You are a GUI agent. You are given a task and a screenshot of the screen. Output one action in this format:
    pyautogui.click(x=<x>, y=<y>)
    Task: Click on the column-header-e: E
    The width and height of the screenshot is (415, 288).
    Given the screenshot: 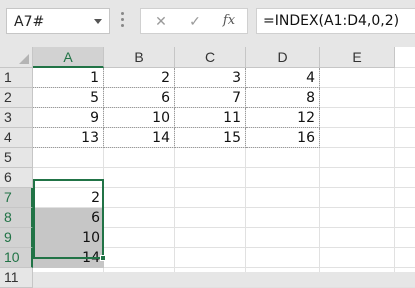 What is the action you would take?
    pyautogui.click(x=357, y=57)
    